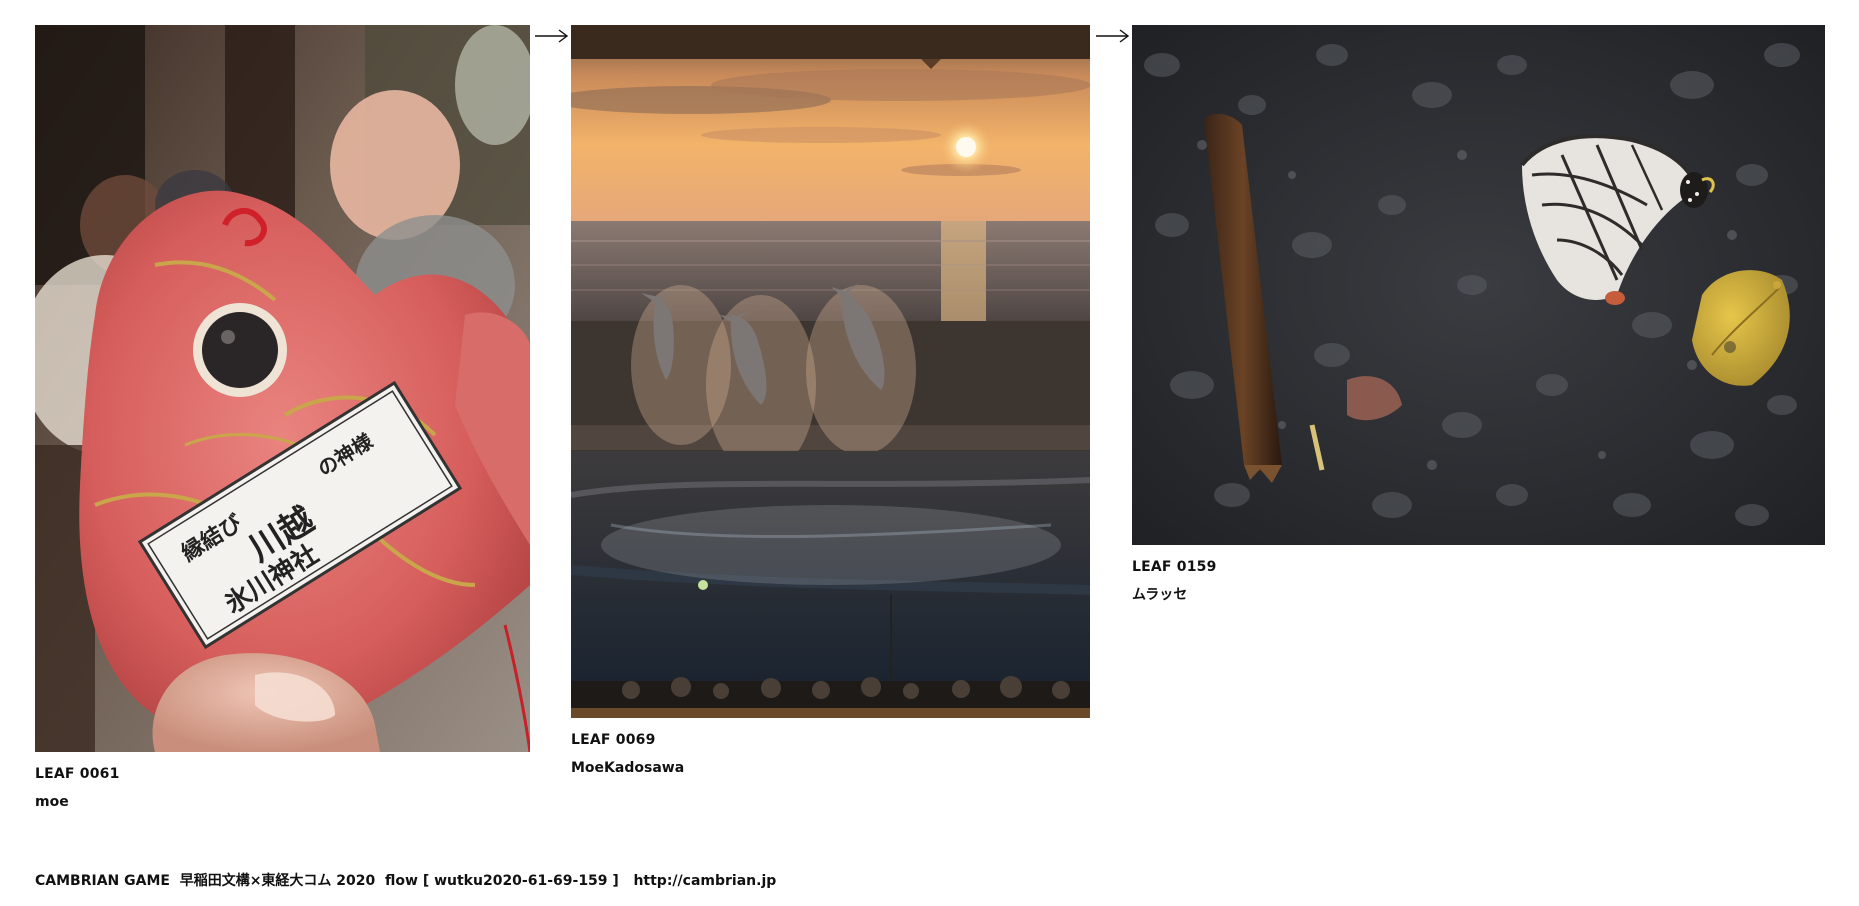 The image size is (1859, 906). I want to click on leaf-author: ムラッセ, so click(1478, 595).